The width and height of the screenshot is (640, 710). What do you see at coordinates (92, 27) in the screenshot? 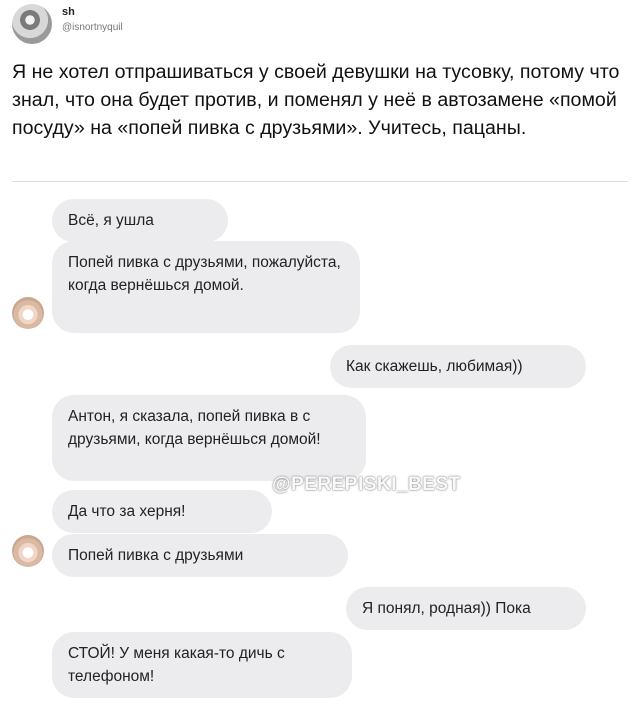
I see `tweet-handle: @isnortnyquil` at bounding box center [92, 27].